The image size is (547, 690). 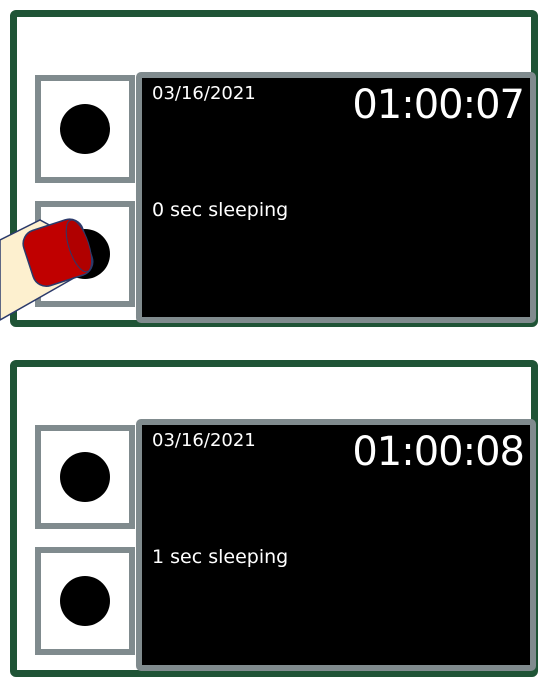 What do you see at coordinates (220, 557) in the screenshot?
I see `status-text: 1 sec sleeping` at bounding box center [220, 557].